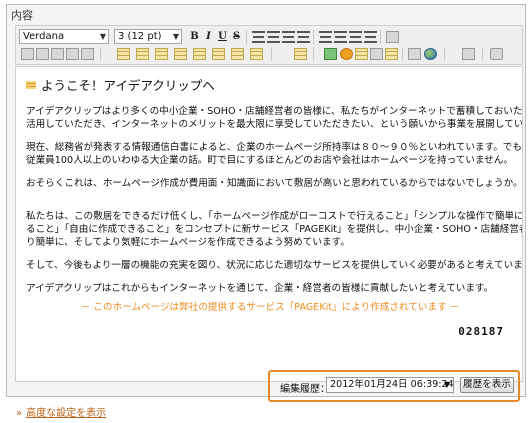 The width and height of the screenshot is (532, 423). Describe the element at coordinates (355, 37) in the screenshot. I see `outdent-icon` at that location.